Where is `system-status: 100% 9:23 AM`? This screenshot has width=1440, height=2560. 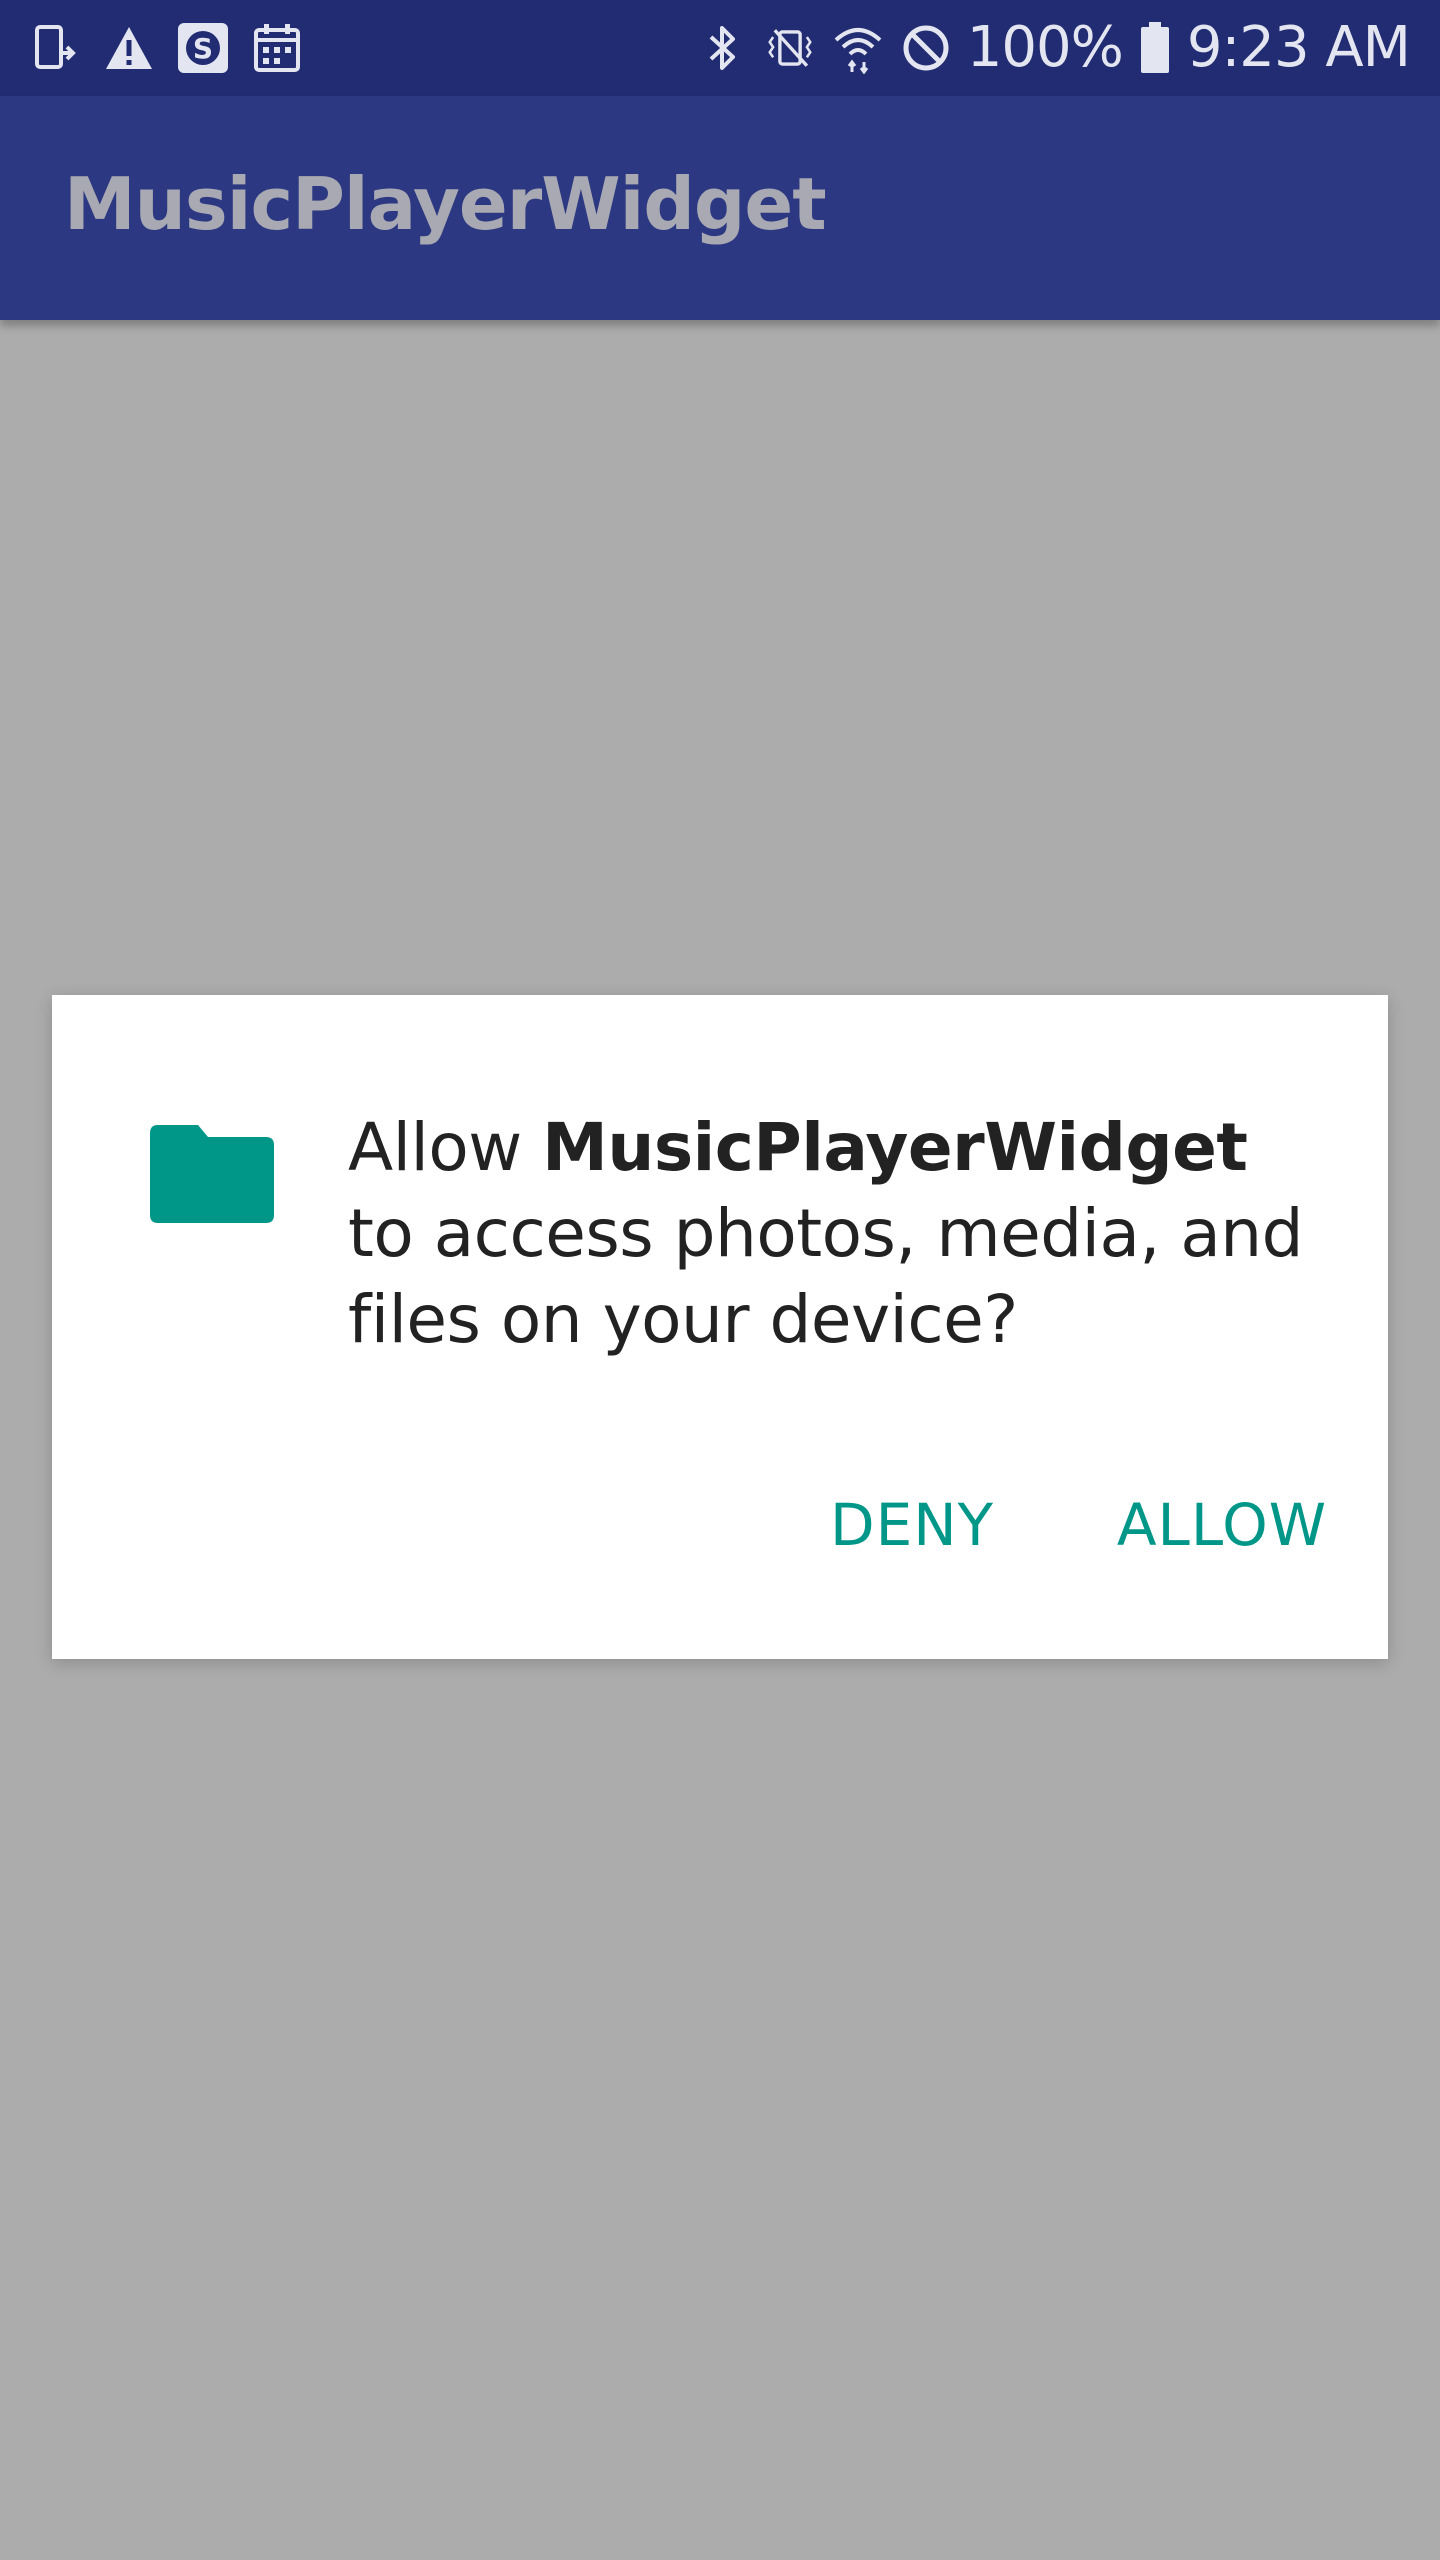 system-status: 100% 9:23 AM is located at coordinates (1053, 48).